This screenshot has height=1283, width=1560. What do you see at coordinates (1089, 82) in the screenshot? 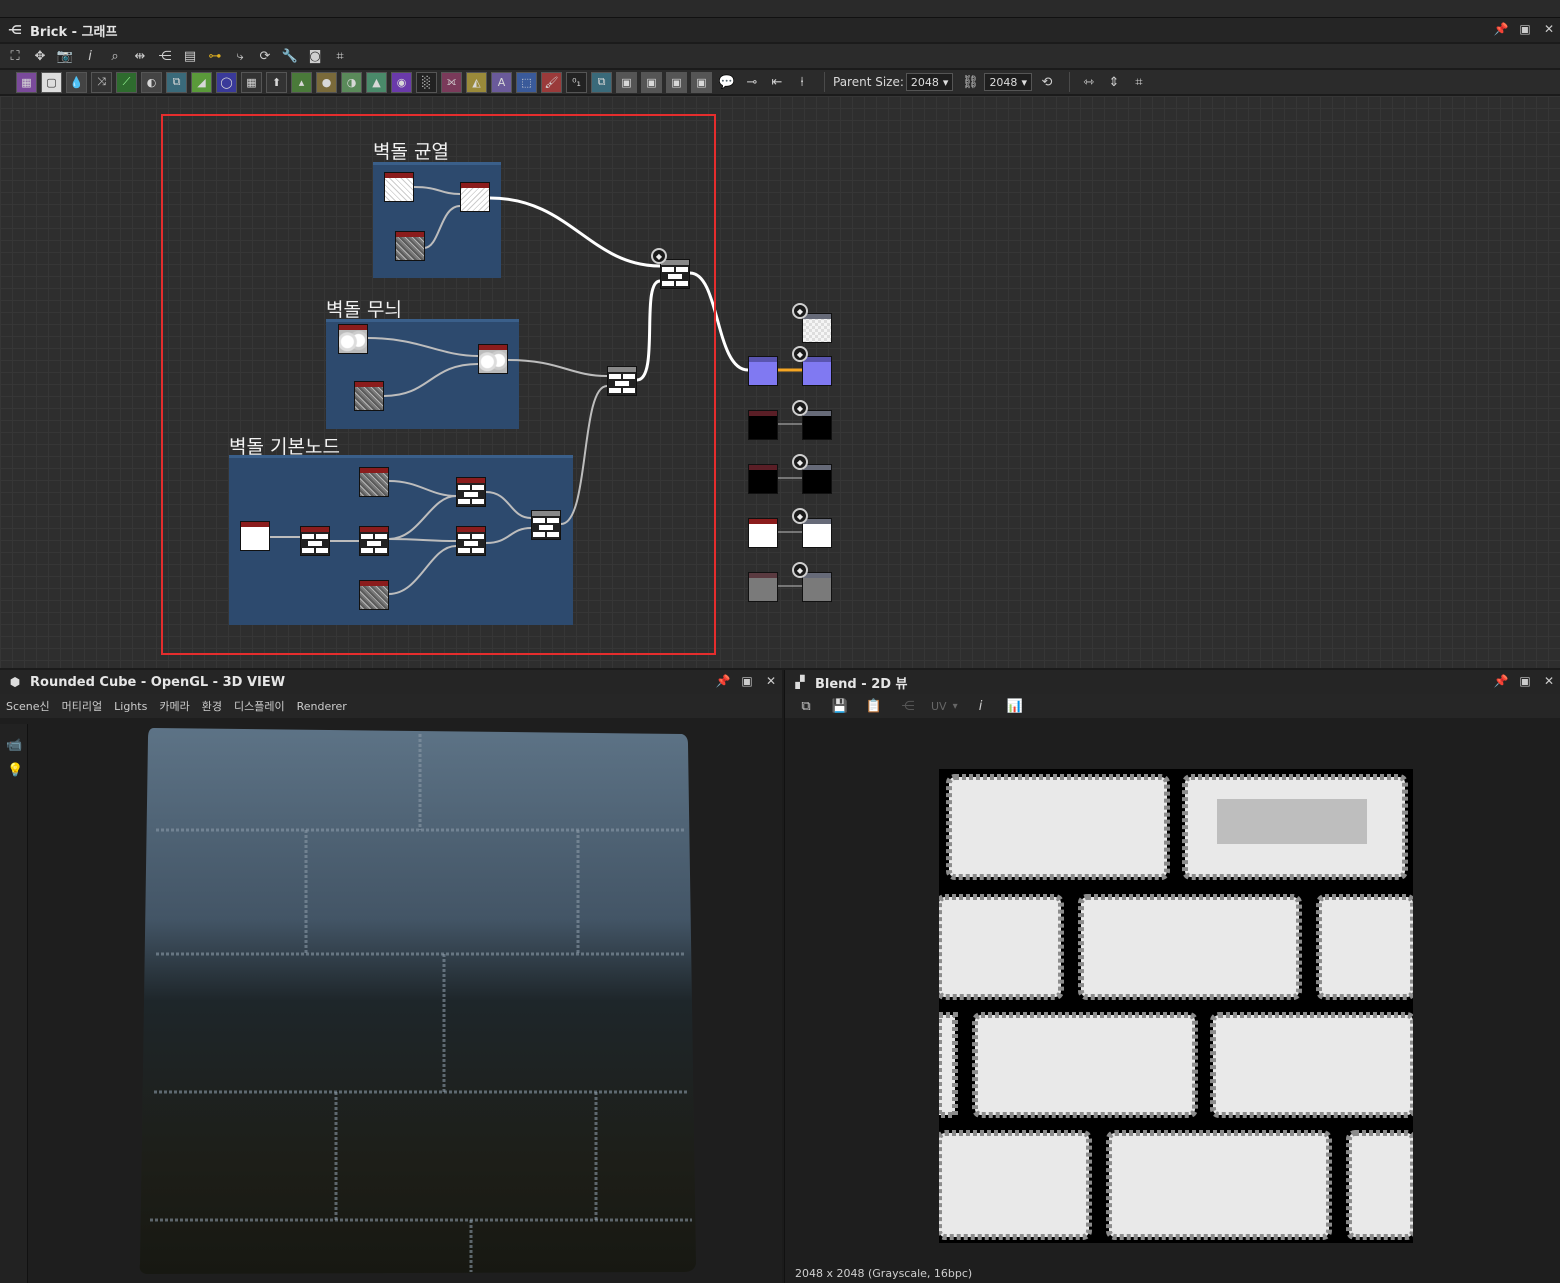
I see `distribute-h-icon: ⇿` at bounding box center [1089, 82].